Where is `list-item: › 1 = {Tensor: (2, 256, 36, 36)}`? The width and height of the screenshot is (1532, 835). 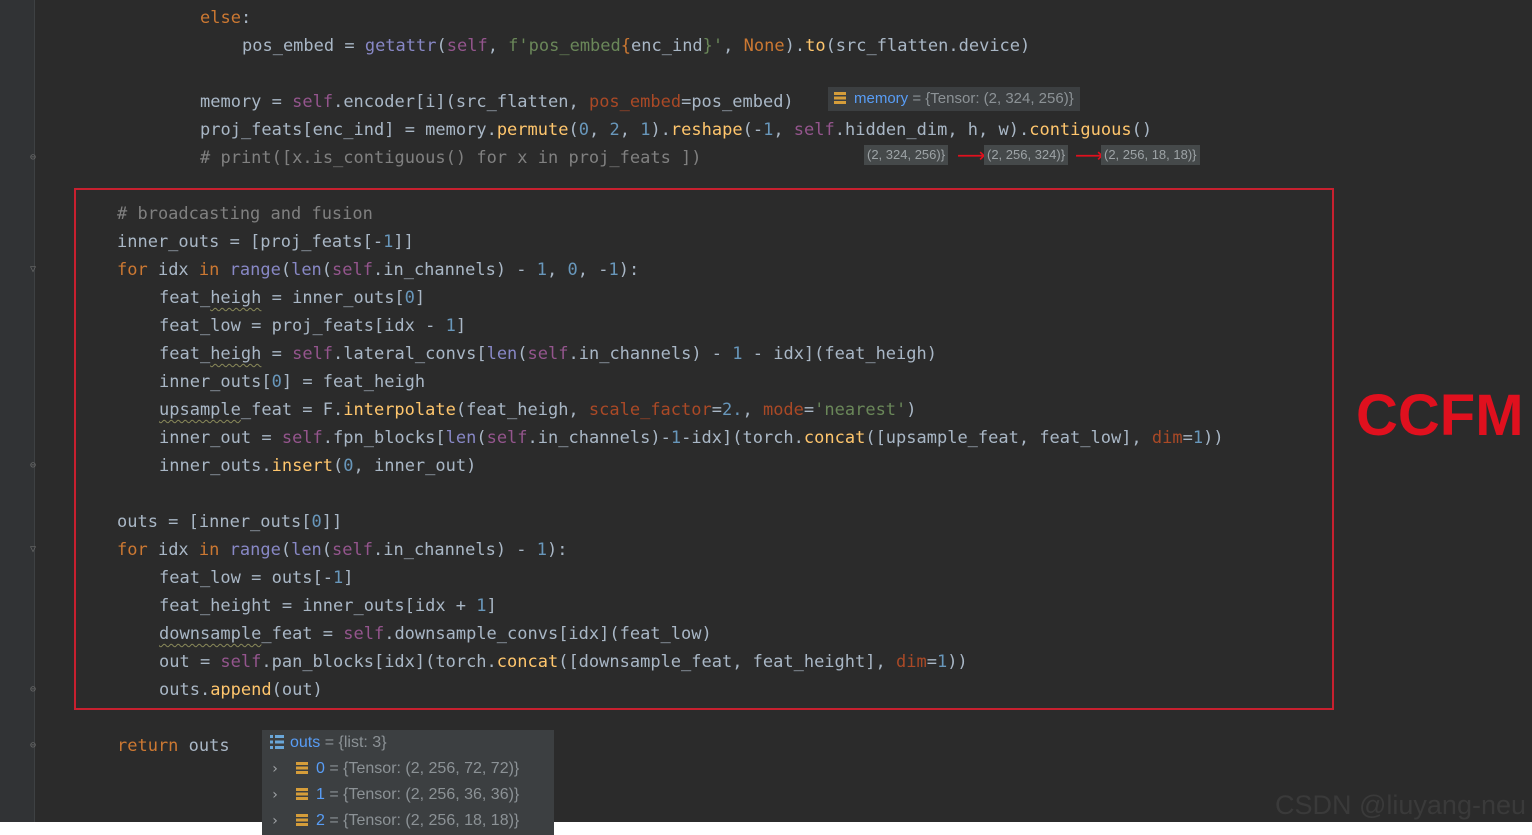
list-item: › 1 = {Tensor: (2, 256, 36, 36)} is located at coordinates (391, 795).